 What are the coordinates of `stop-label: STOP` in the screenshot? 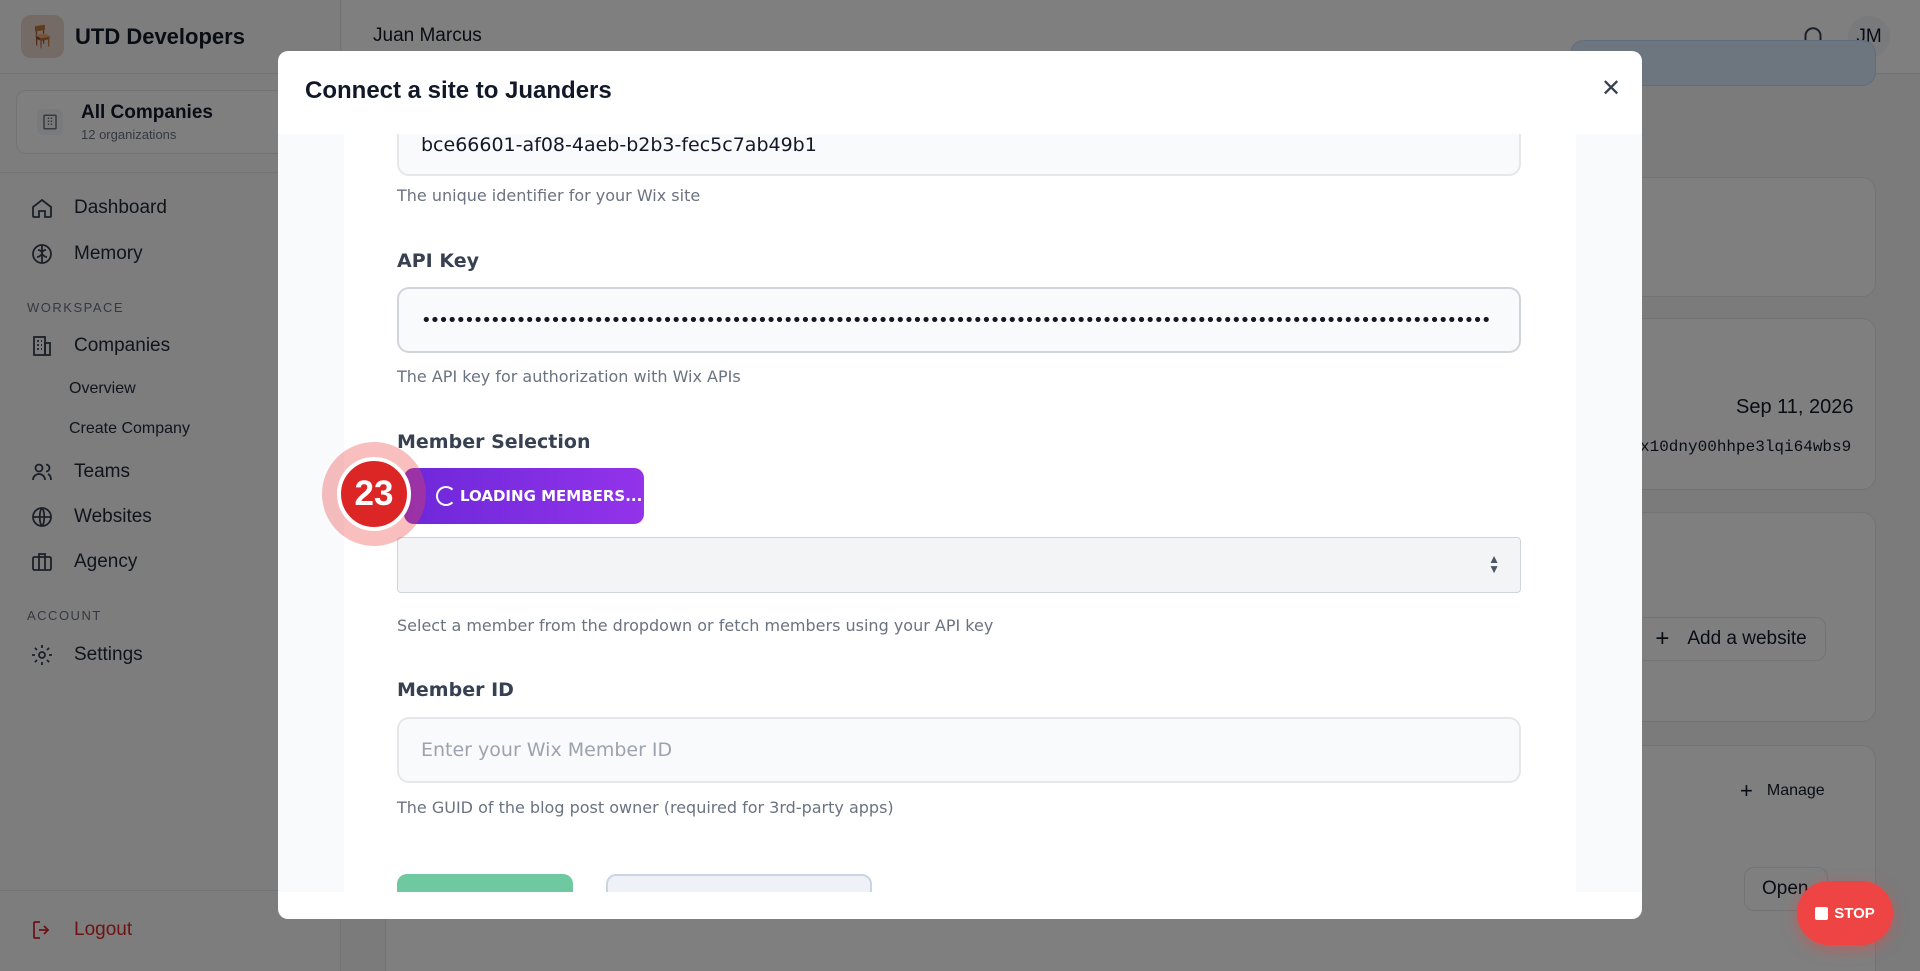 It's located at (1854, 913).